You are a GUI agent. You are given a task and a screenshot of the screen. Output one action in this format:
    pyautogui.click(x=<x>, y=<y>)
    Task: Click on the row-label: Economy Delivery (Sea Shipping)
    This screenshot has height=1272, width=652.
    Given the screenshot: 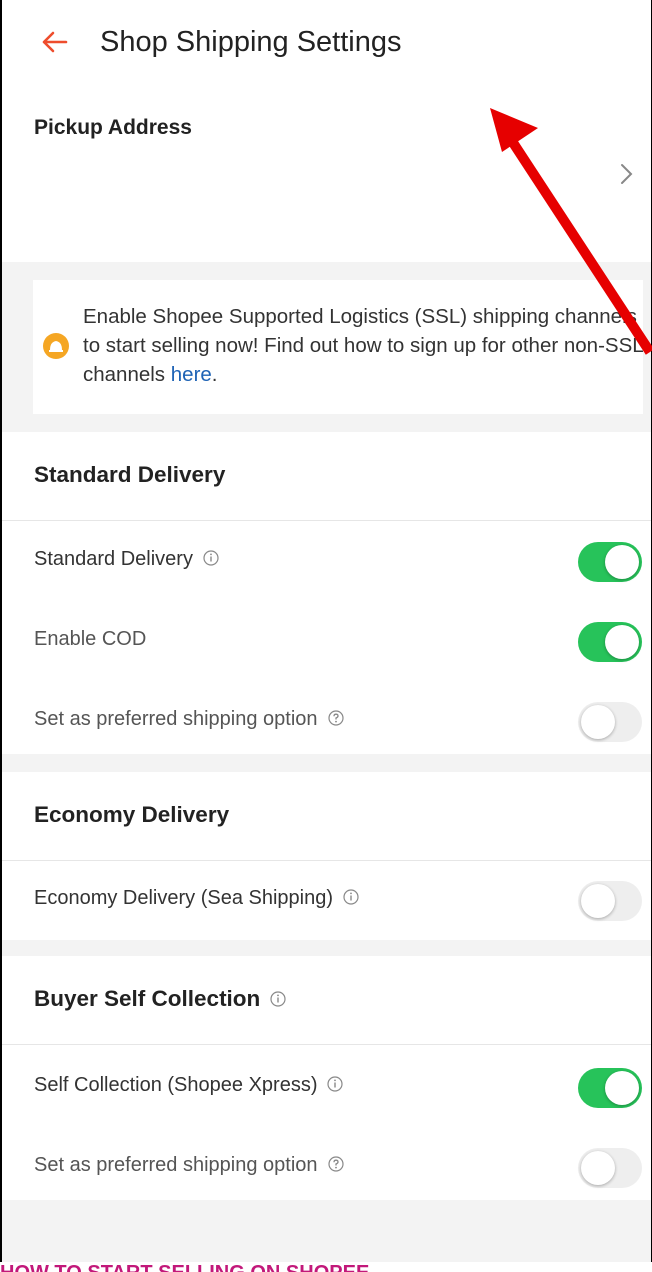 What is the action you would take?
    pyautogui.click(x=196, y=898)
    